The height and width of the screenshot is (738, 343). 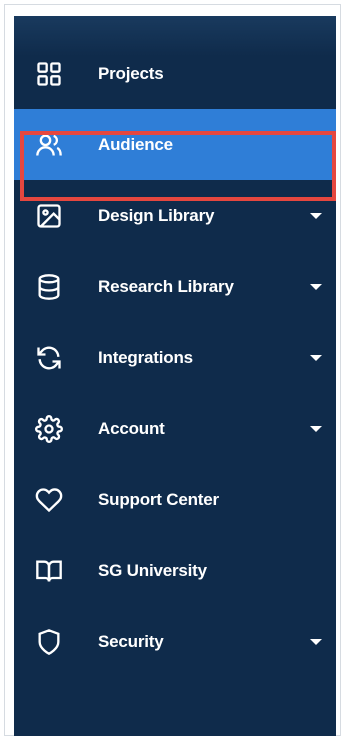 I want to click on refresh-icon, so click(x=49, y=358).